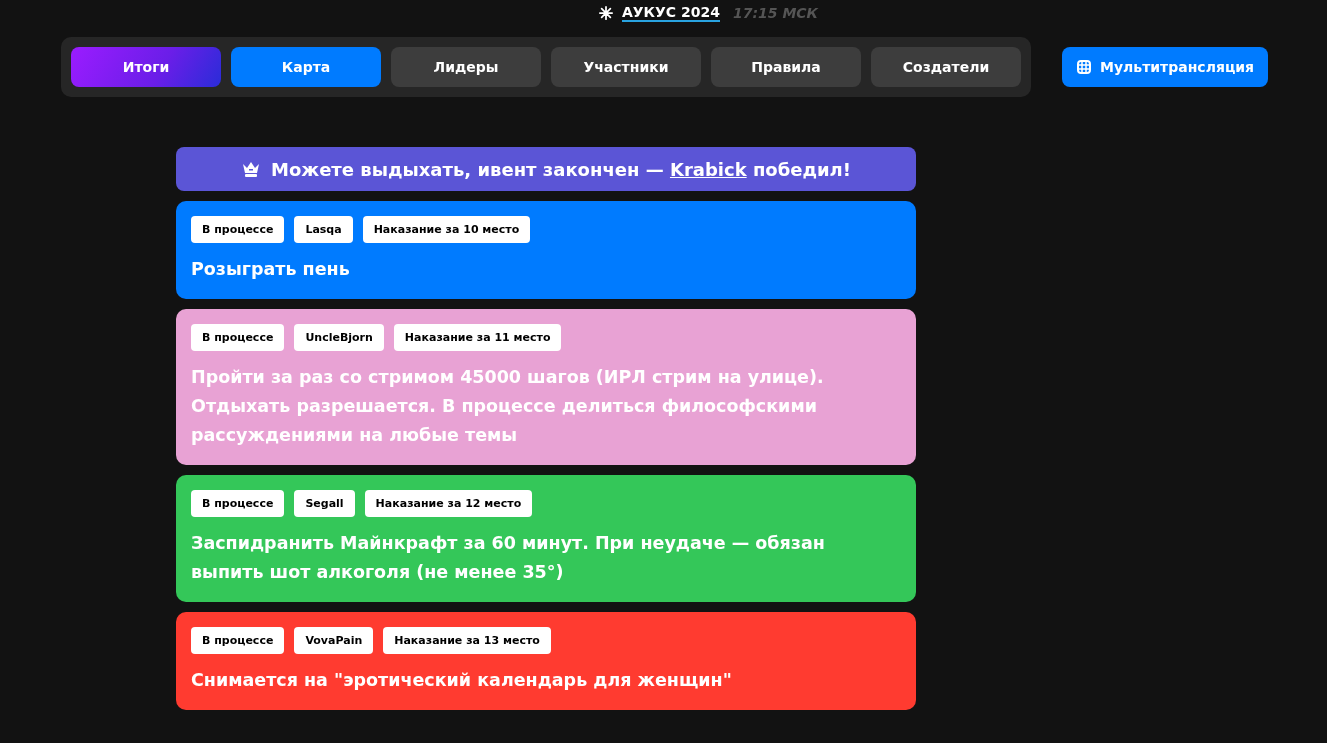 The height and width of the screenshot is (743, 1327). I want to click on event-title: АУКУС 2024, so click(670, 13).